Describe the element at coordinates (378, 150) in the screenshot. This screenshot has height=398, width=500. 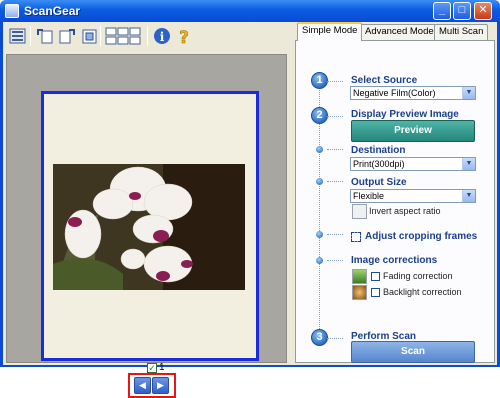
I see `destination-label: Destination` at that location.